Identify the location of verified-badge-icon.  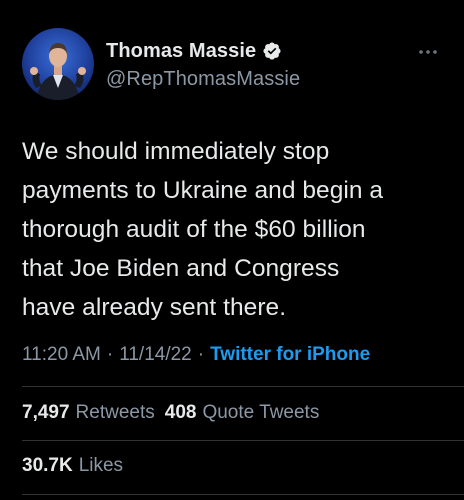
(272, 51).